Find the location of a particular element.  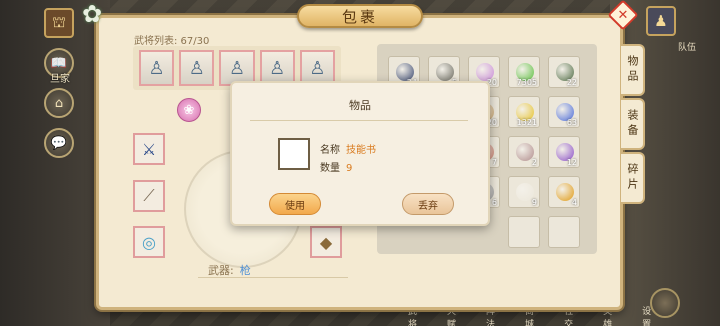

inventory-slot: 12 is located at coordinates (564, 152).